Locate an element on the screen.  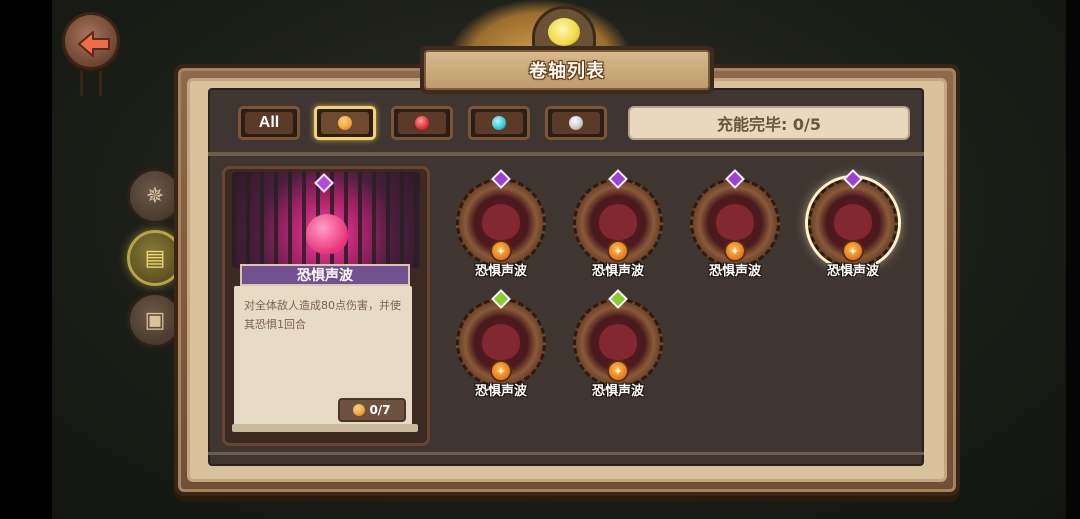
charge-status-text: 充能完毕: 0/5 is located at coordinates (769, 124).